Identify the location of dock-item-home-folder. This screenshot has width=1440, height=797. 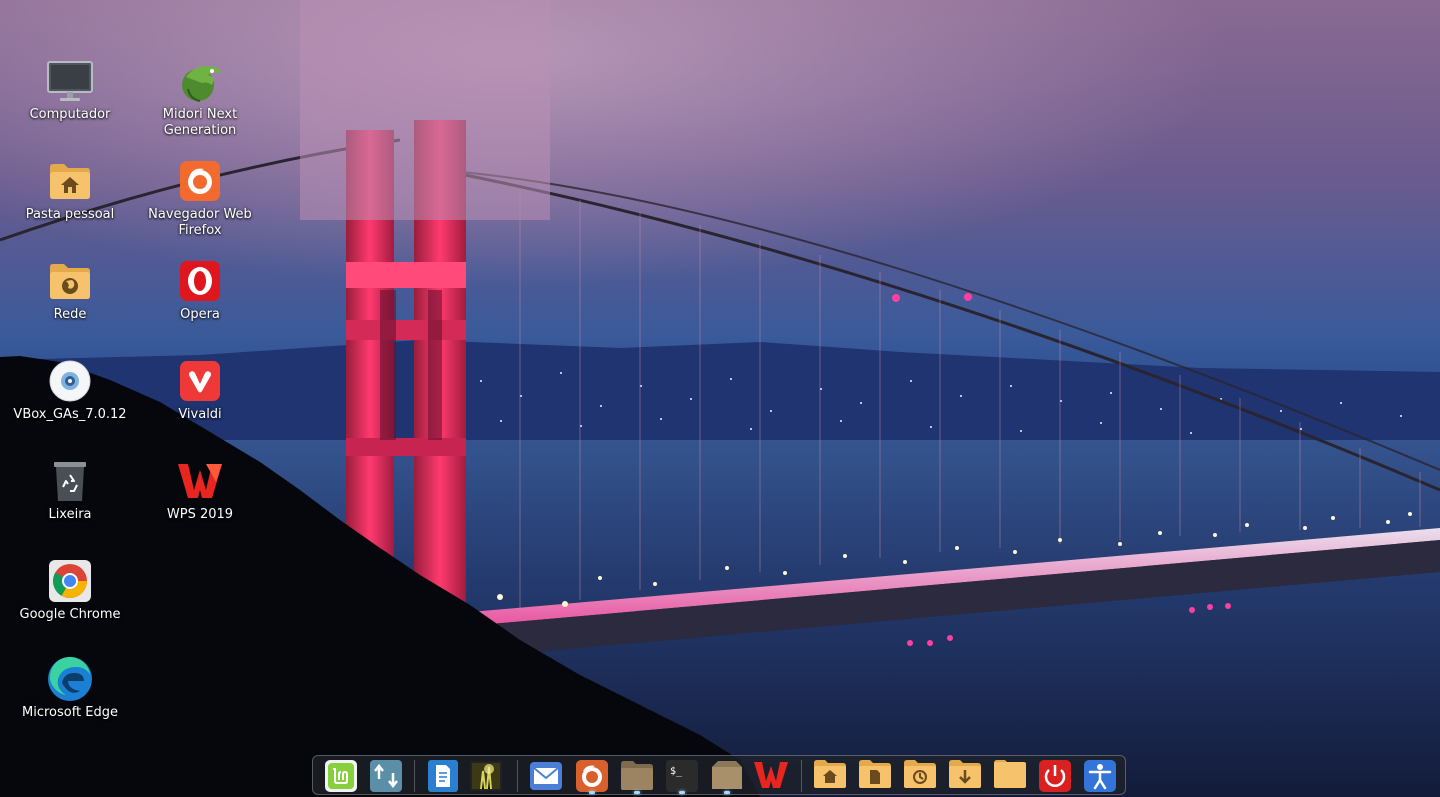
(830, 776).